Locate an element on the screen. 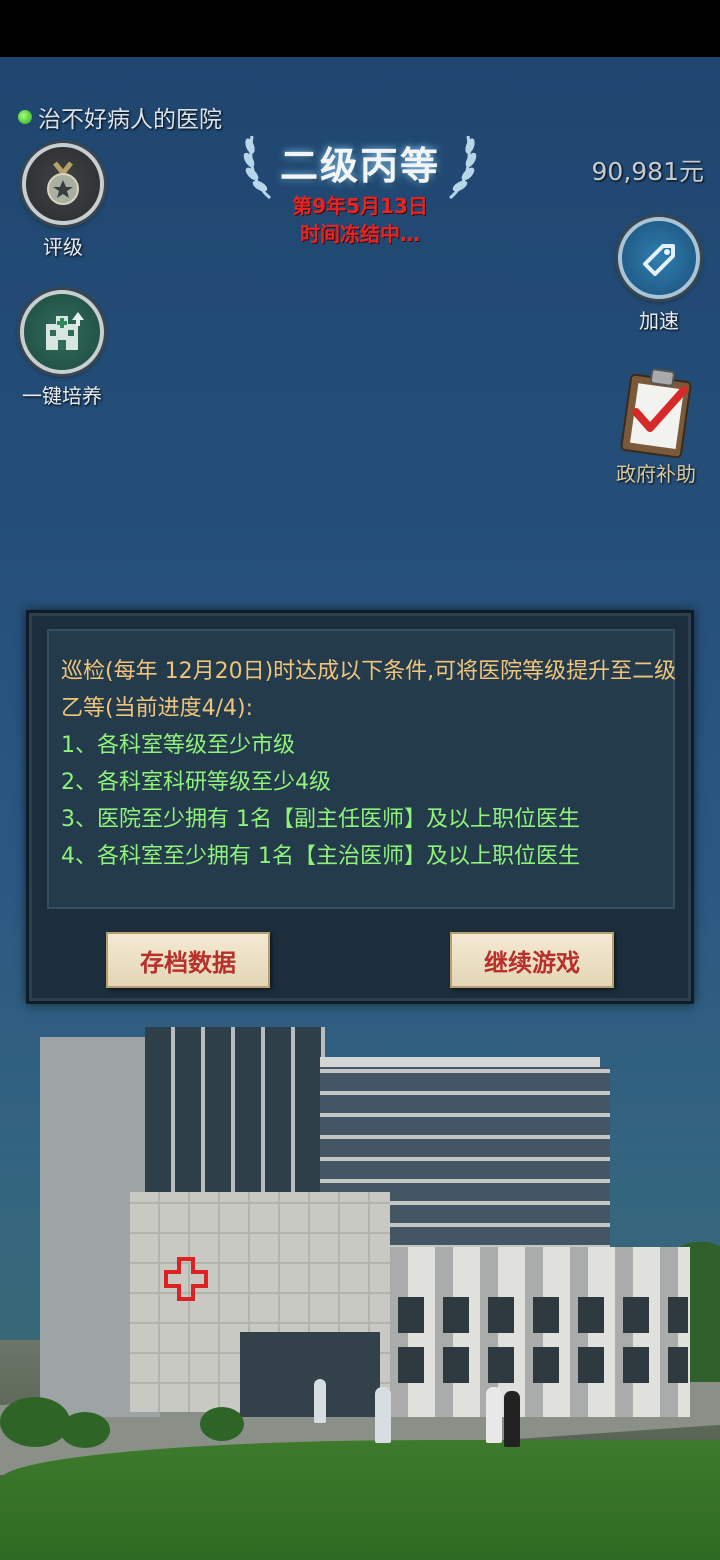 This screenshot has height=1560, width=720. condition-item: 3、医院至少拥有 1名【副主任医师】及以上职位医生 is located at coordinates (320, 819).